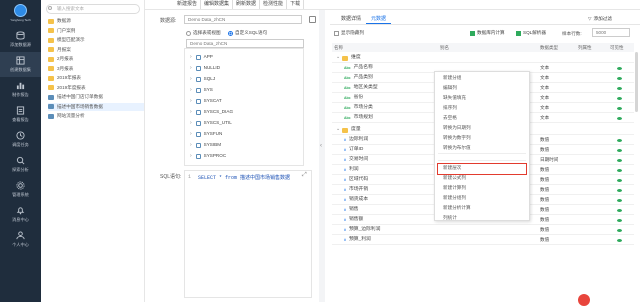  What do you see at coordinates (347, 68) in the screenshot?
I see `text-type-icon: Abc` at bounding box center [347, 68].